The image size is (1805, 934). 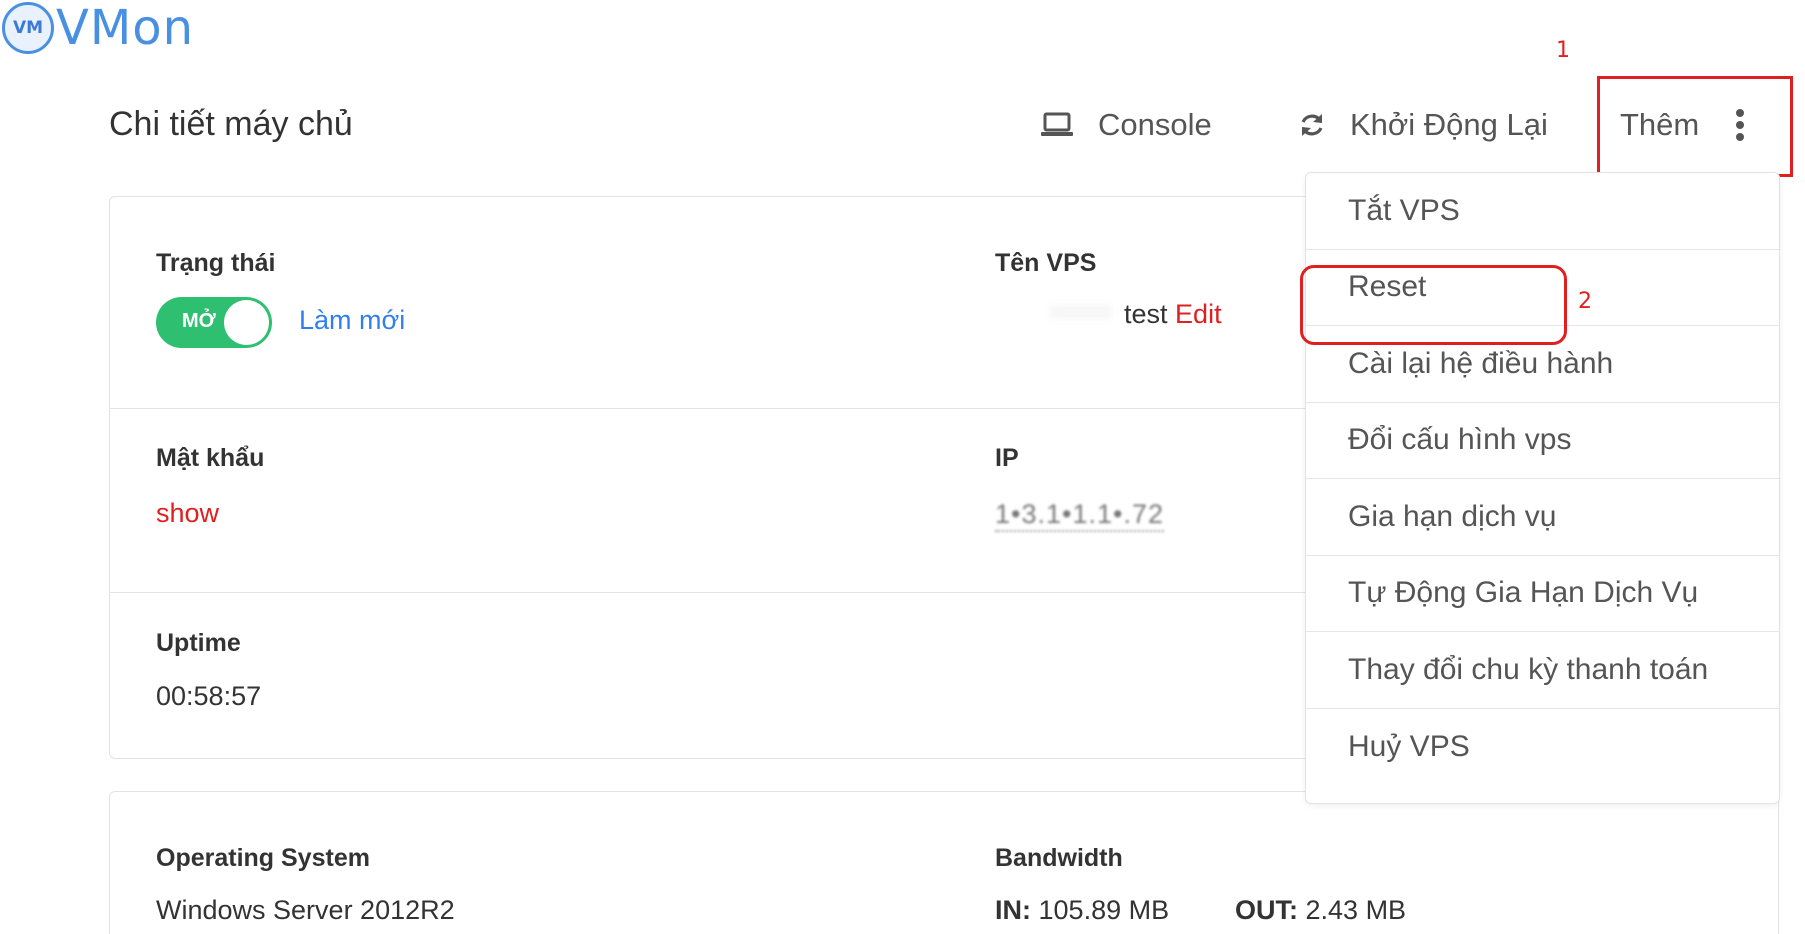 What do you see at coordinates (125, 28) in the screenshot?
I see `logo-text: VMon` at bounding box center [125, 28].